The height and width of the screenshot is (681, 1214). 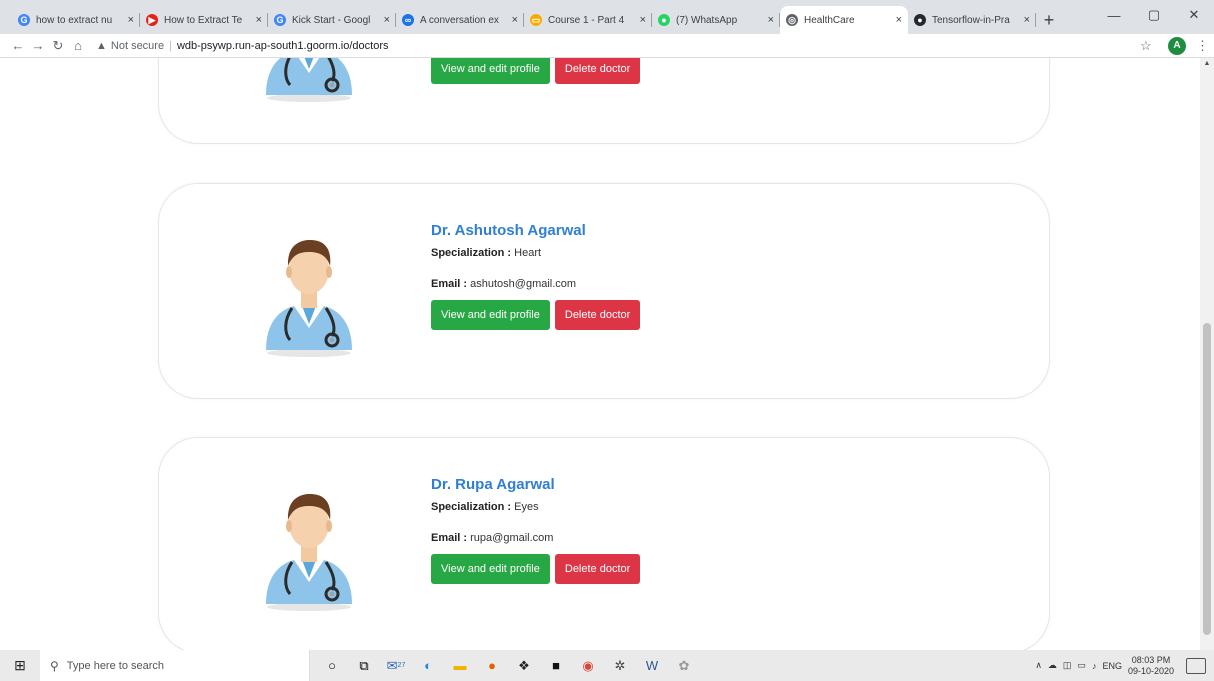 I want to click on page-scrollbar: ▲, so click(x=1207, y=354).